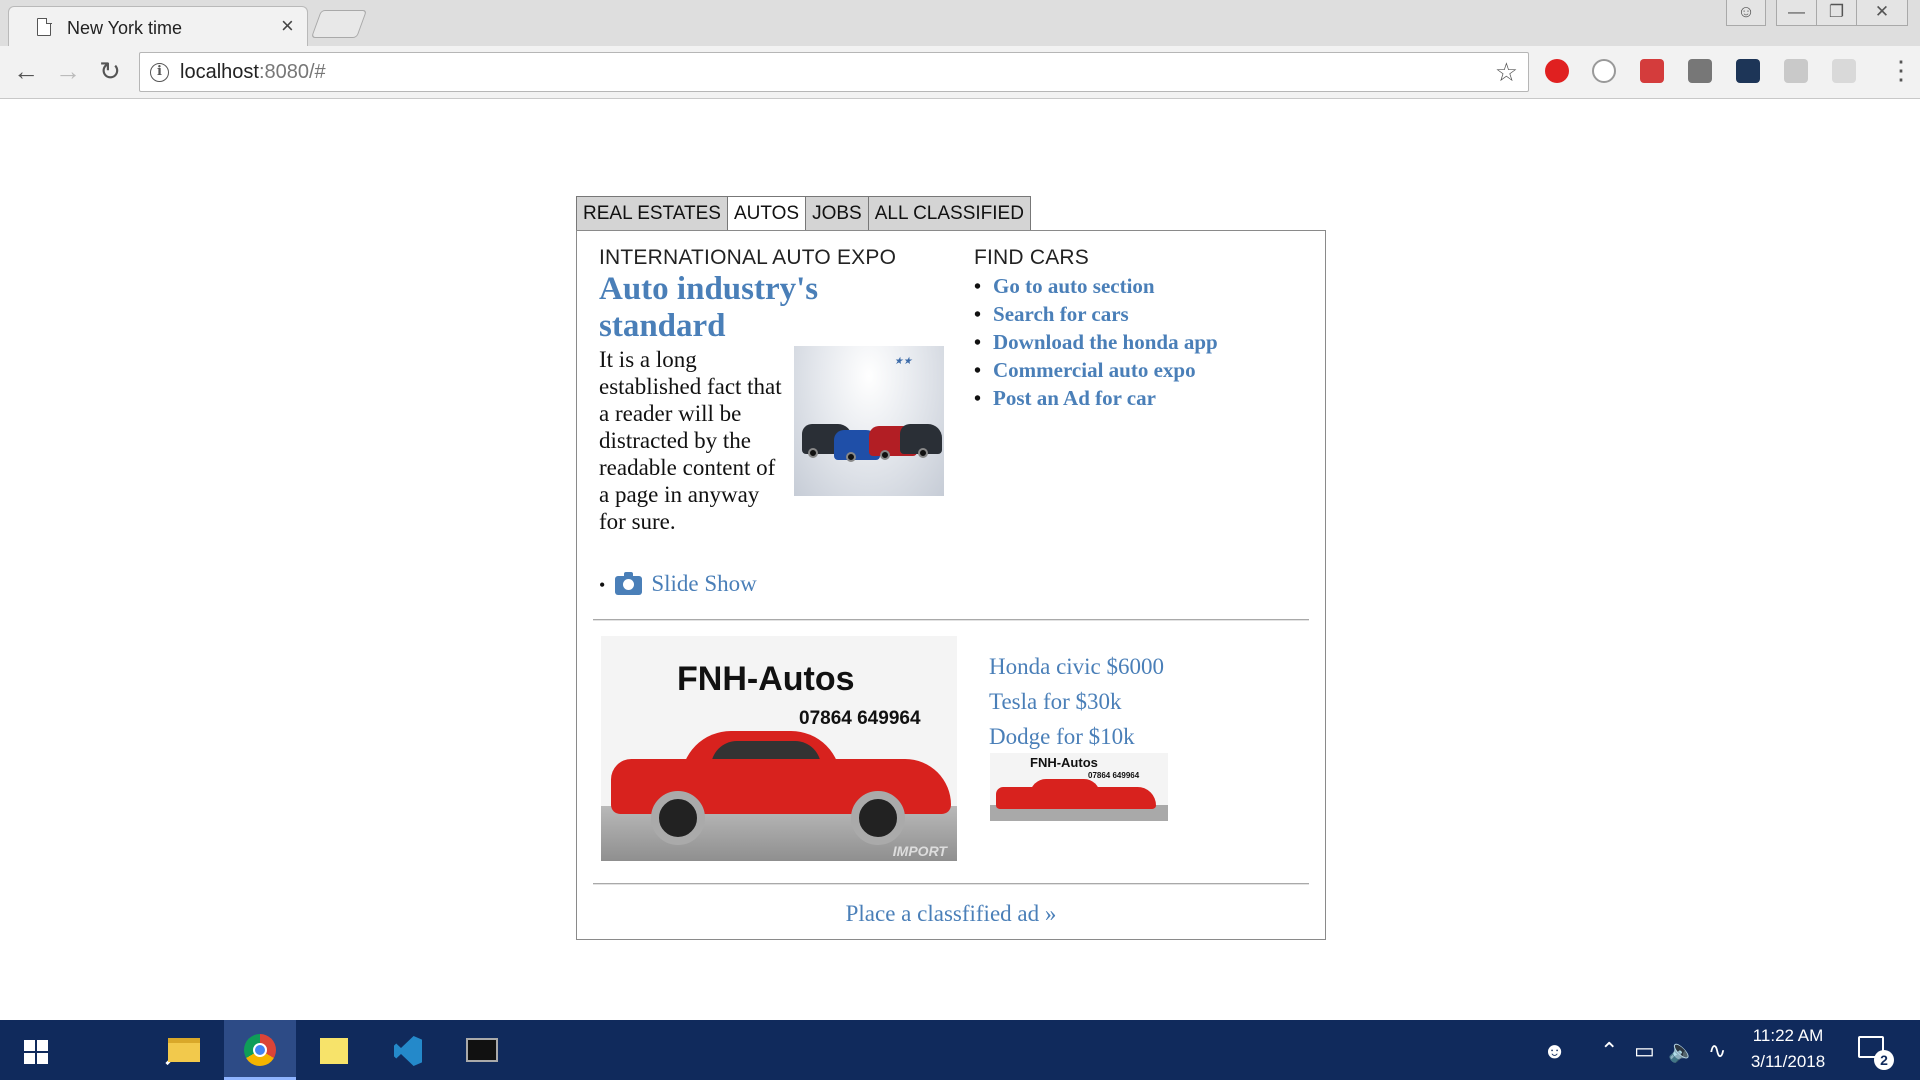 This screenshot has height=1080, width=1920. I want to click on terminal-button, so click(482, 1050).